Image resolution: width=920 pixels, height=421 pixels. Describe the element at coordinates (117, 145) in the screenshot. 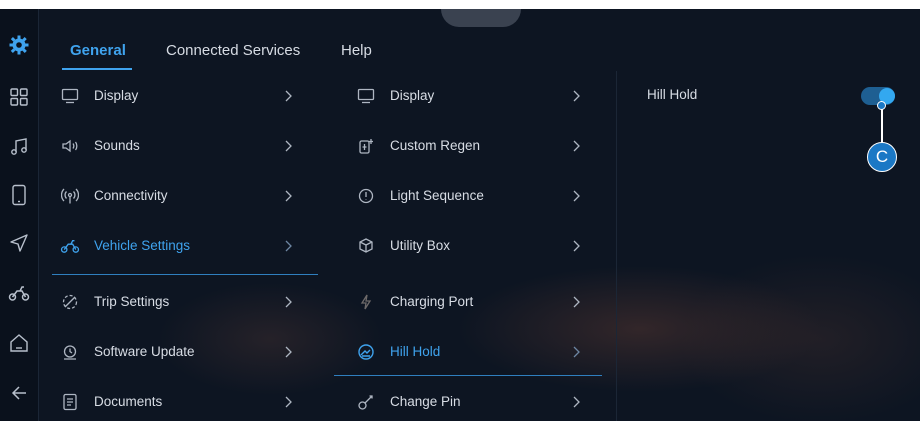

I see `menu-item-label: Sounds` at that location.